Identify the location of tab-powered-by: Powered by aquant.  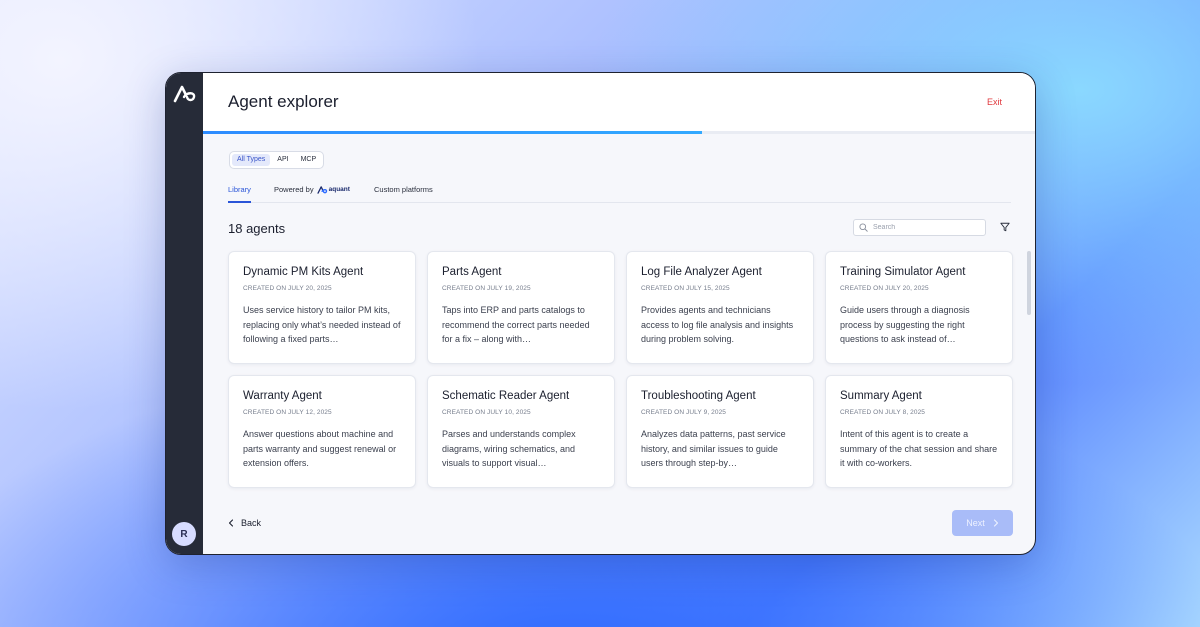
(312, 193).